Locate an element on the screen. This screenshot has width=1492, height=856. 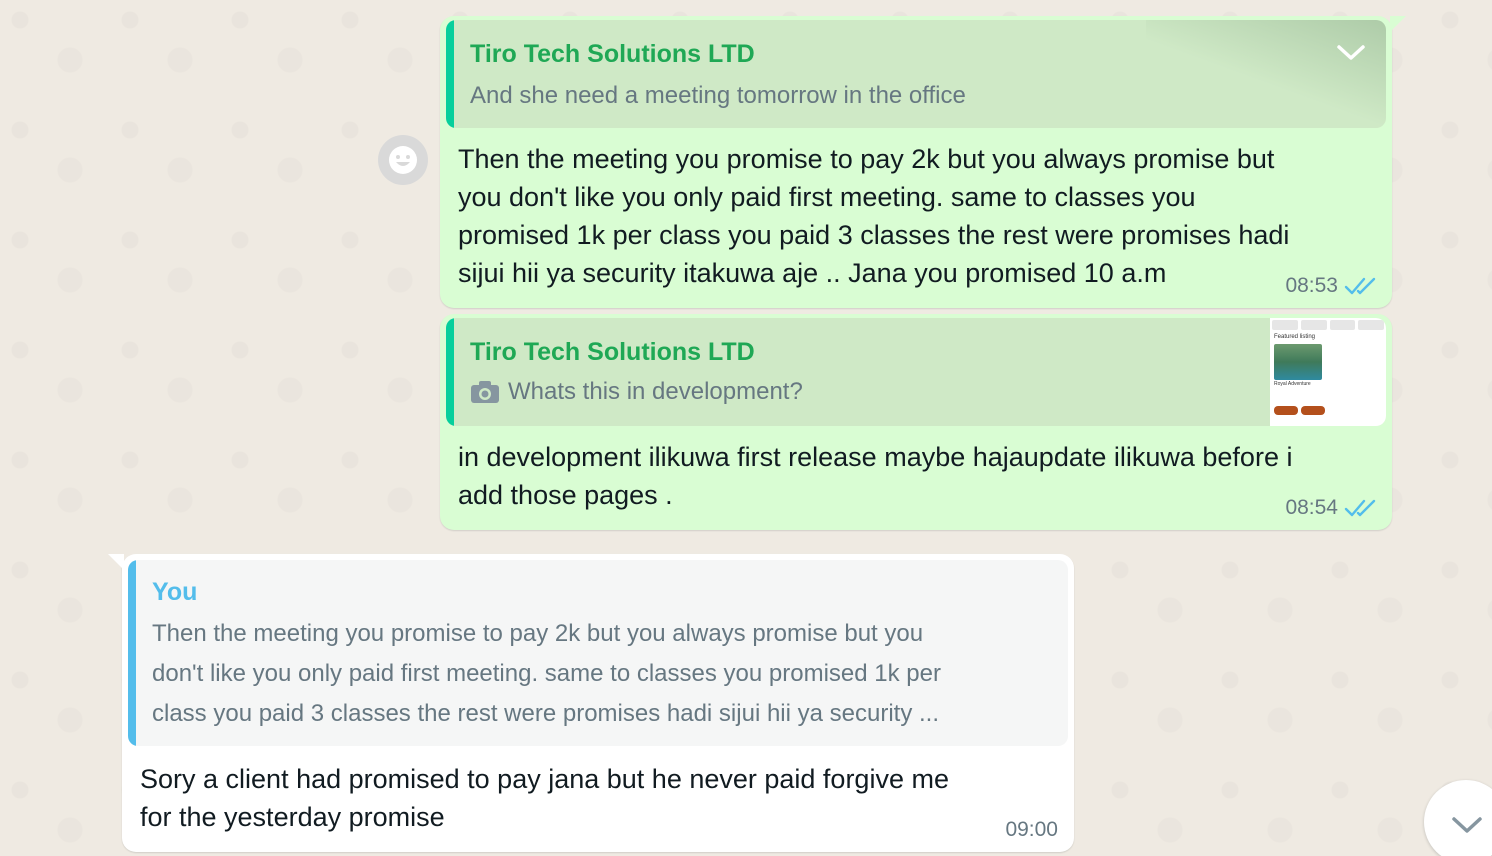
message-time: 09:00 is located at coordinates (1031, 829).